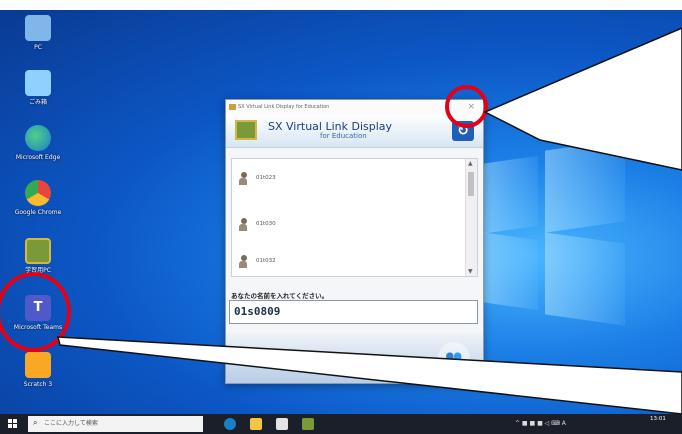 This screenshot has width=682, height=434. Describe the element at coordinates (266, 178) in the screenshot. I see `device-name: 01t023` at that location.